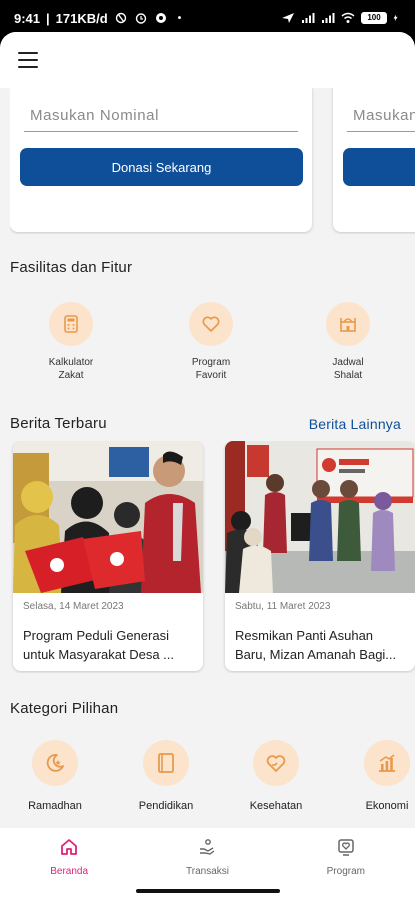 The height and width of the screenshot is (900, 415). Describe the element at coordinates (387, 806) in the screenshot. I see `category-label: Ekonomi` at that location.